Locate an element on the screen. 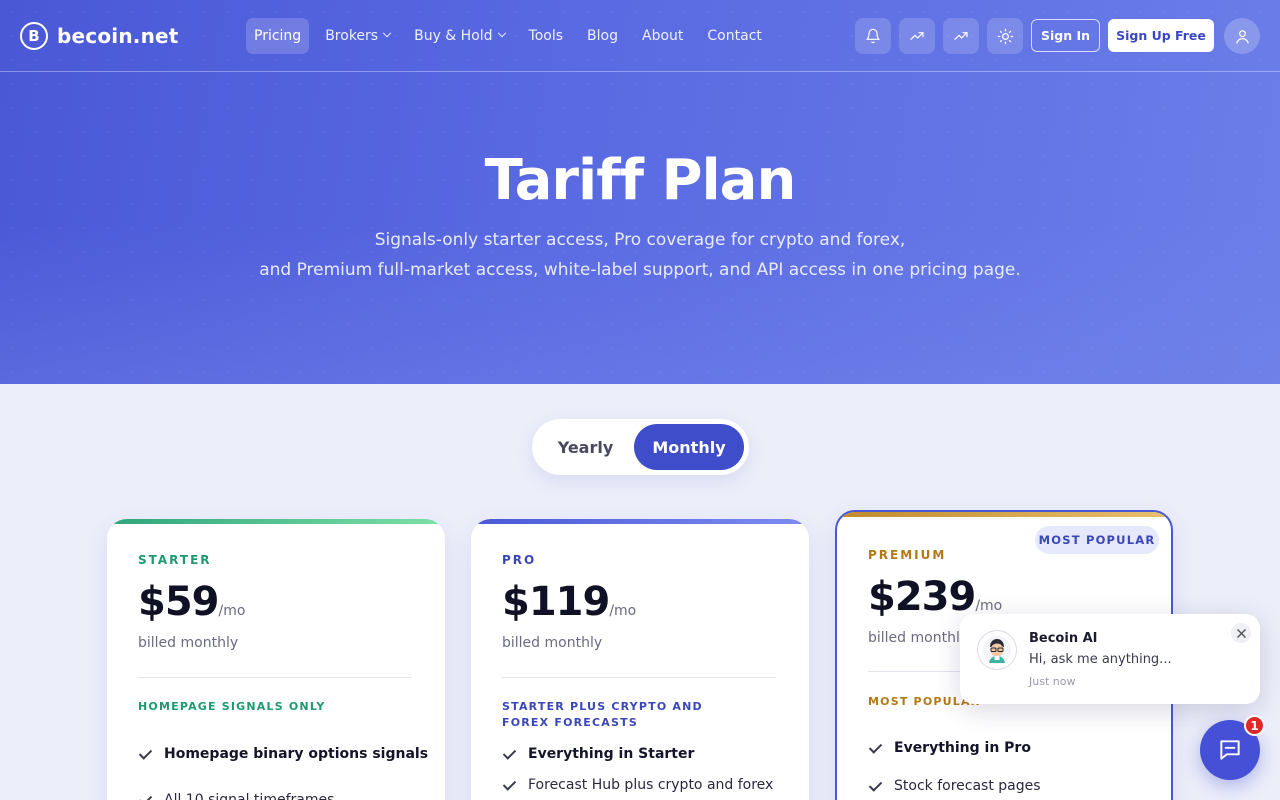 Image resolution: width=1280 pixels, height=800 pixels. logo-mark: B is located at coordinates (34, 36).